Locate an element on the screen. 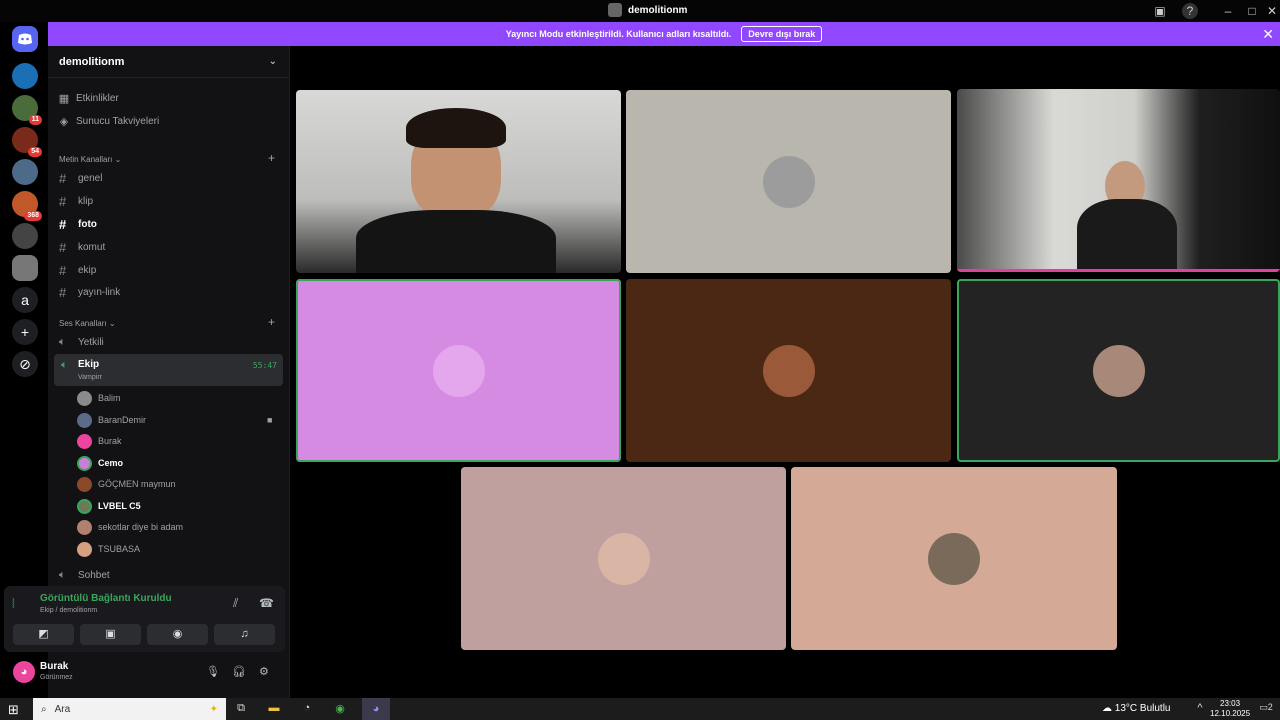  events-item: ▦ Etkinlikler is located at coordinates (88, 98).